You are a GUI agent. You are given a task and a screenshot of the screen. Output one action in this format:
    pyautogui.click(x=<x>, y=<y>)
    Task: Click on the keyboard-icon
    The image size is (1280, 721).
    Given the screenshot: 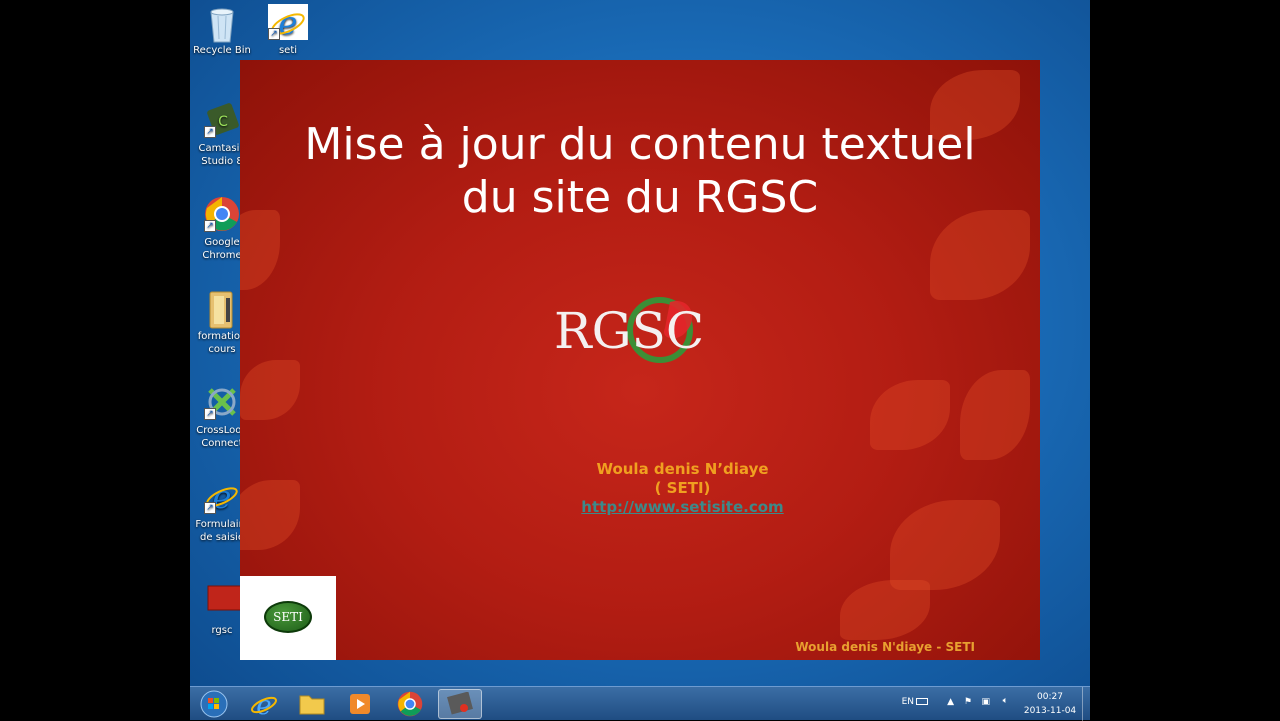 What is the action you would take?
    pyautogui.click(x=922, y=701)
    